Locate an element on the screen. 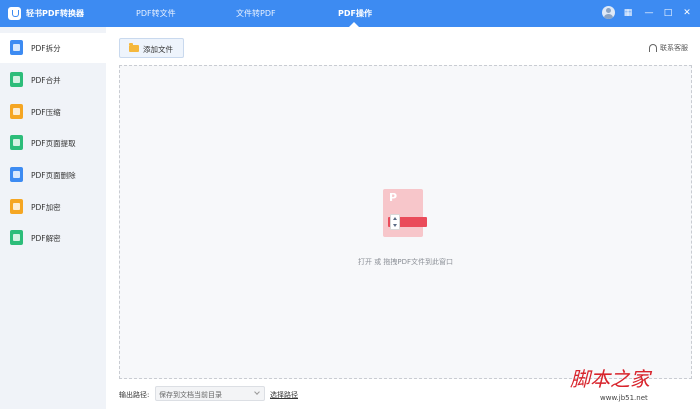  folder-icon is located at coordinates (134, 47).